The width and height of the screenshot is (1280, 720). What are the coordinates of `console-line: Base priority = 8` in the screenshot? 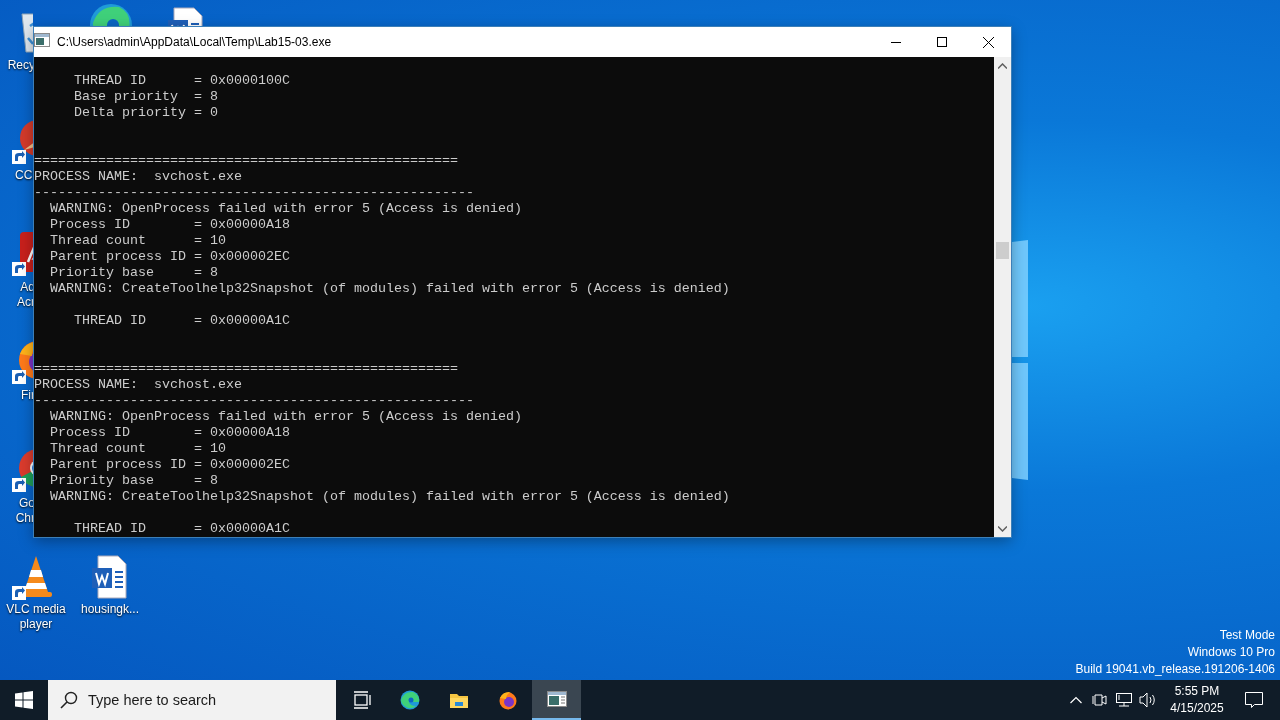 It's located at (145, 97).